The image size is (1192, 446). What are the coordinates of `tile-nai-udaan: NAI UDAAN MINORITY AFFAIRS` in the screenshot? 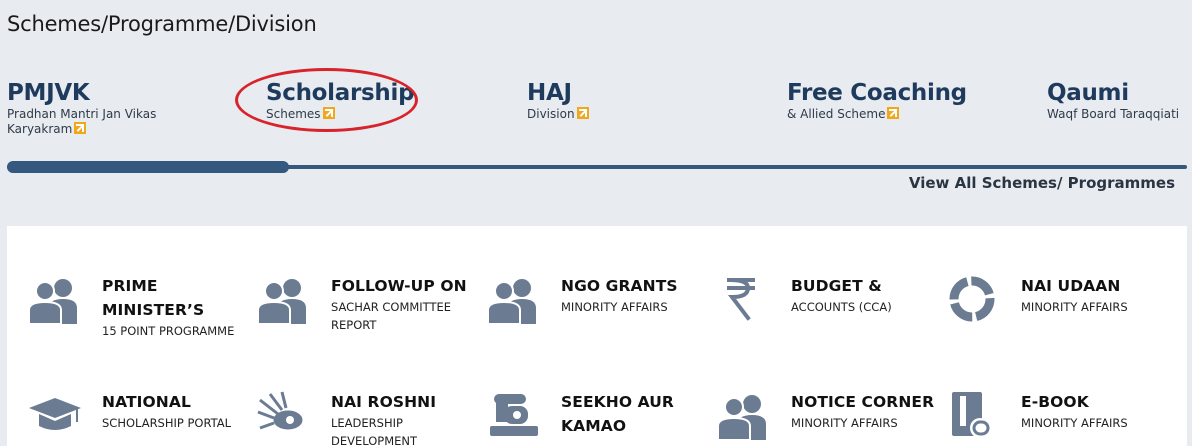 It's located at (1056, 309).